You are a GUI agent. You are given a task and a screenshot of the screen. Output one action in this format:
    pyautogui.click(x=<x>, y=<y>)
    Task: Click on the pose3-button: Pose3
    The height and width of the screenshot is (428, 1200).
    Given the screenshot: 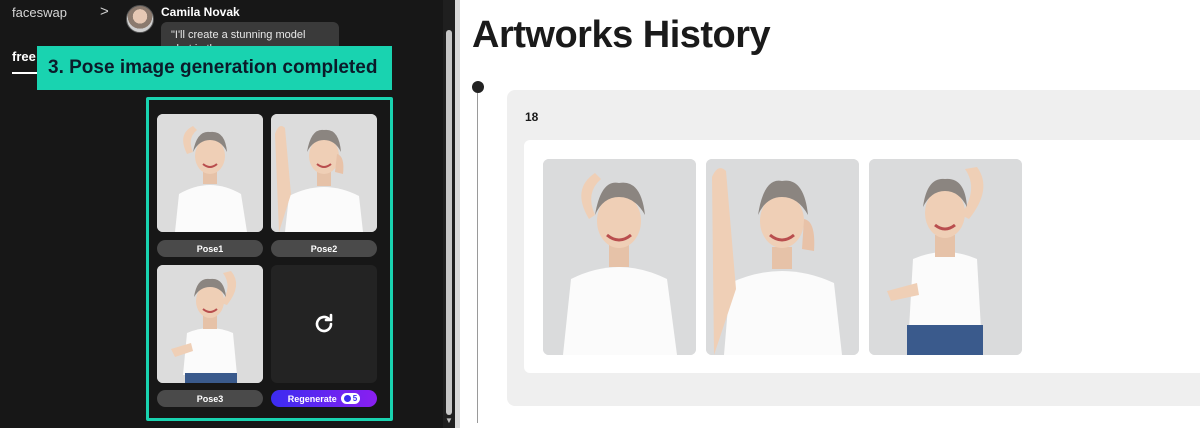 What is the action you would take?
    pyautogui.click(x=210, y=398)
    